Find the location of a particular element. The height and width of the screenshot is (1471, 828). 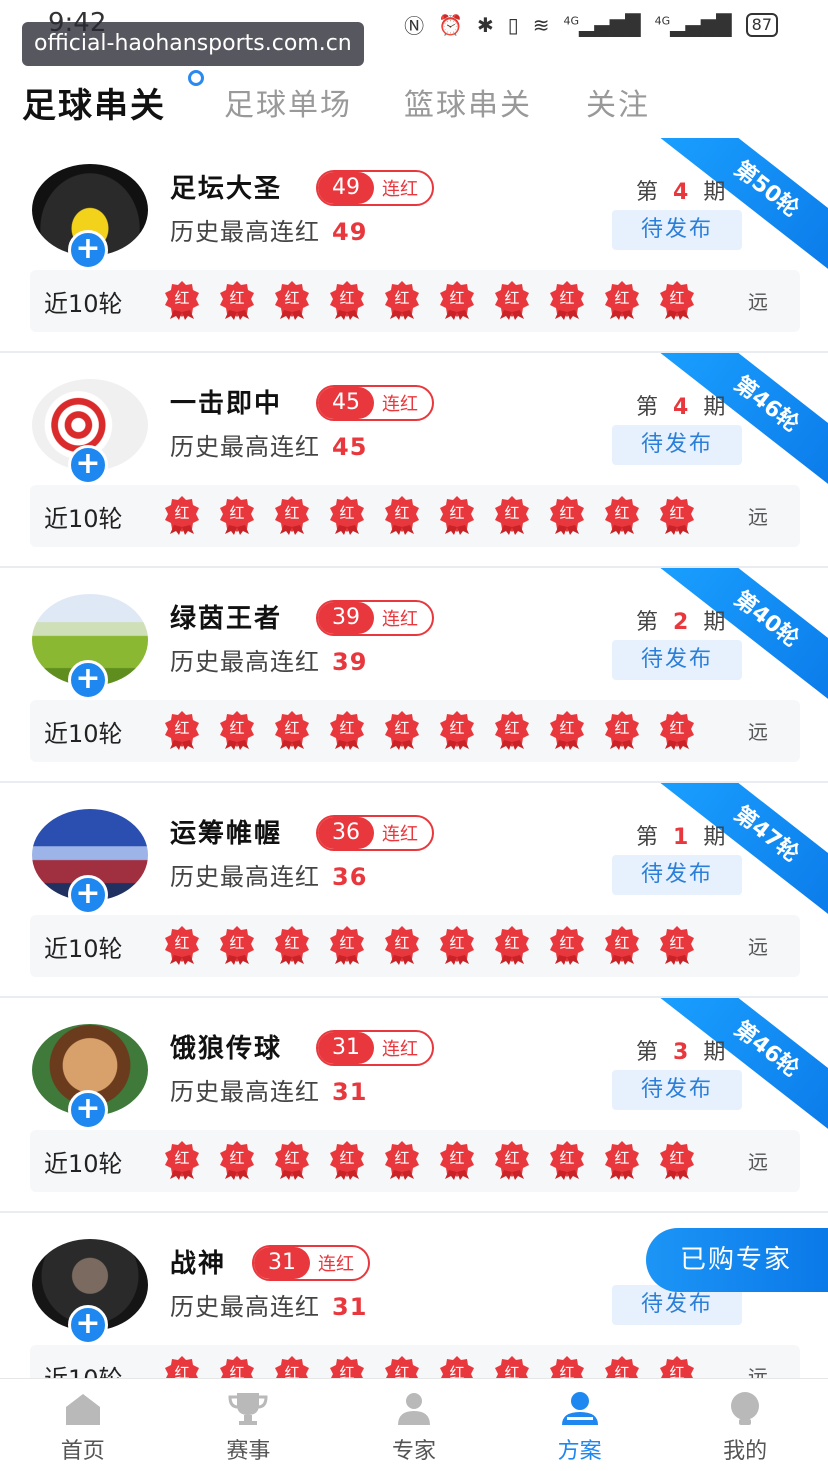

nav-events: 赛事 is located at coordinates (249, 1425).